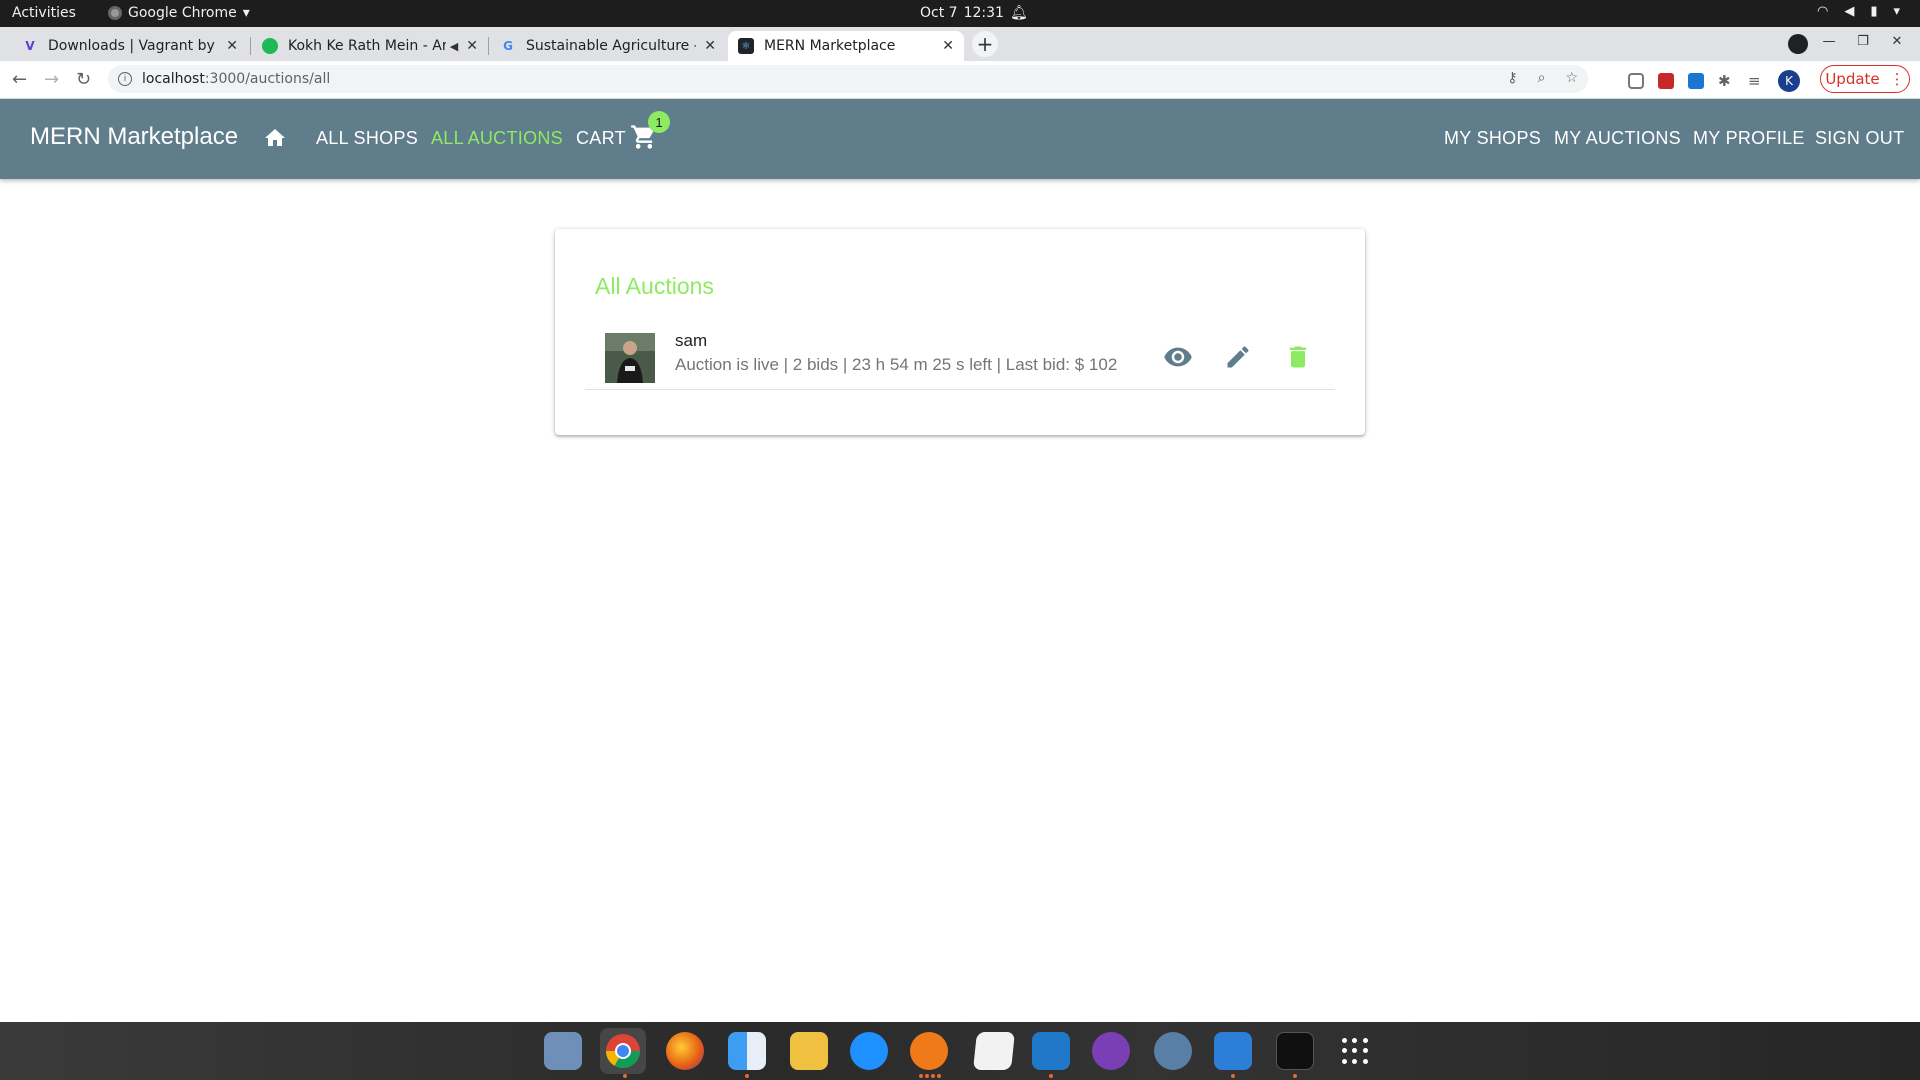 Image resolution: width=1920 pixels, height=1080 pixels. I want to click on back-icon: ←, so click(19, 79).